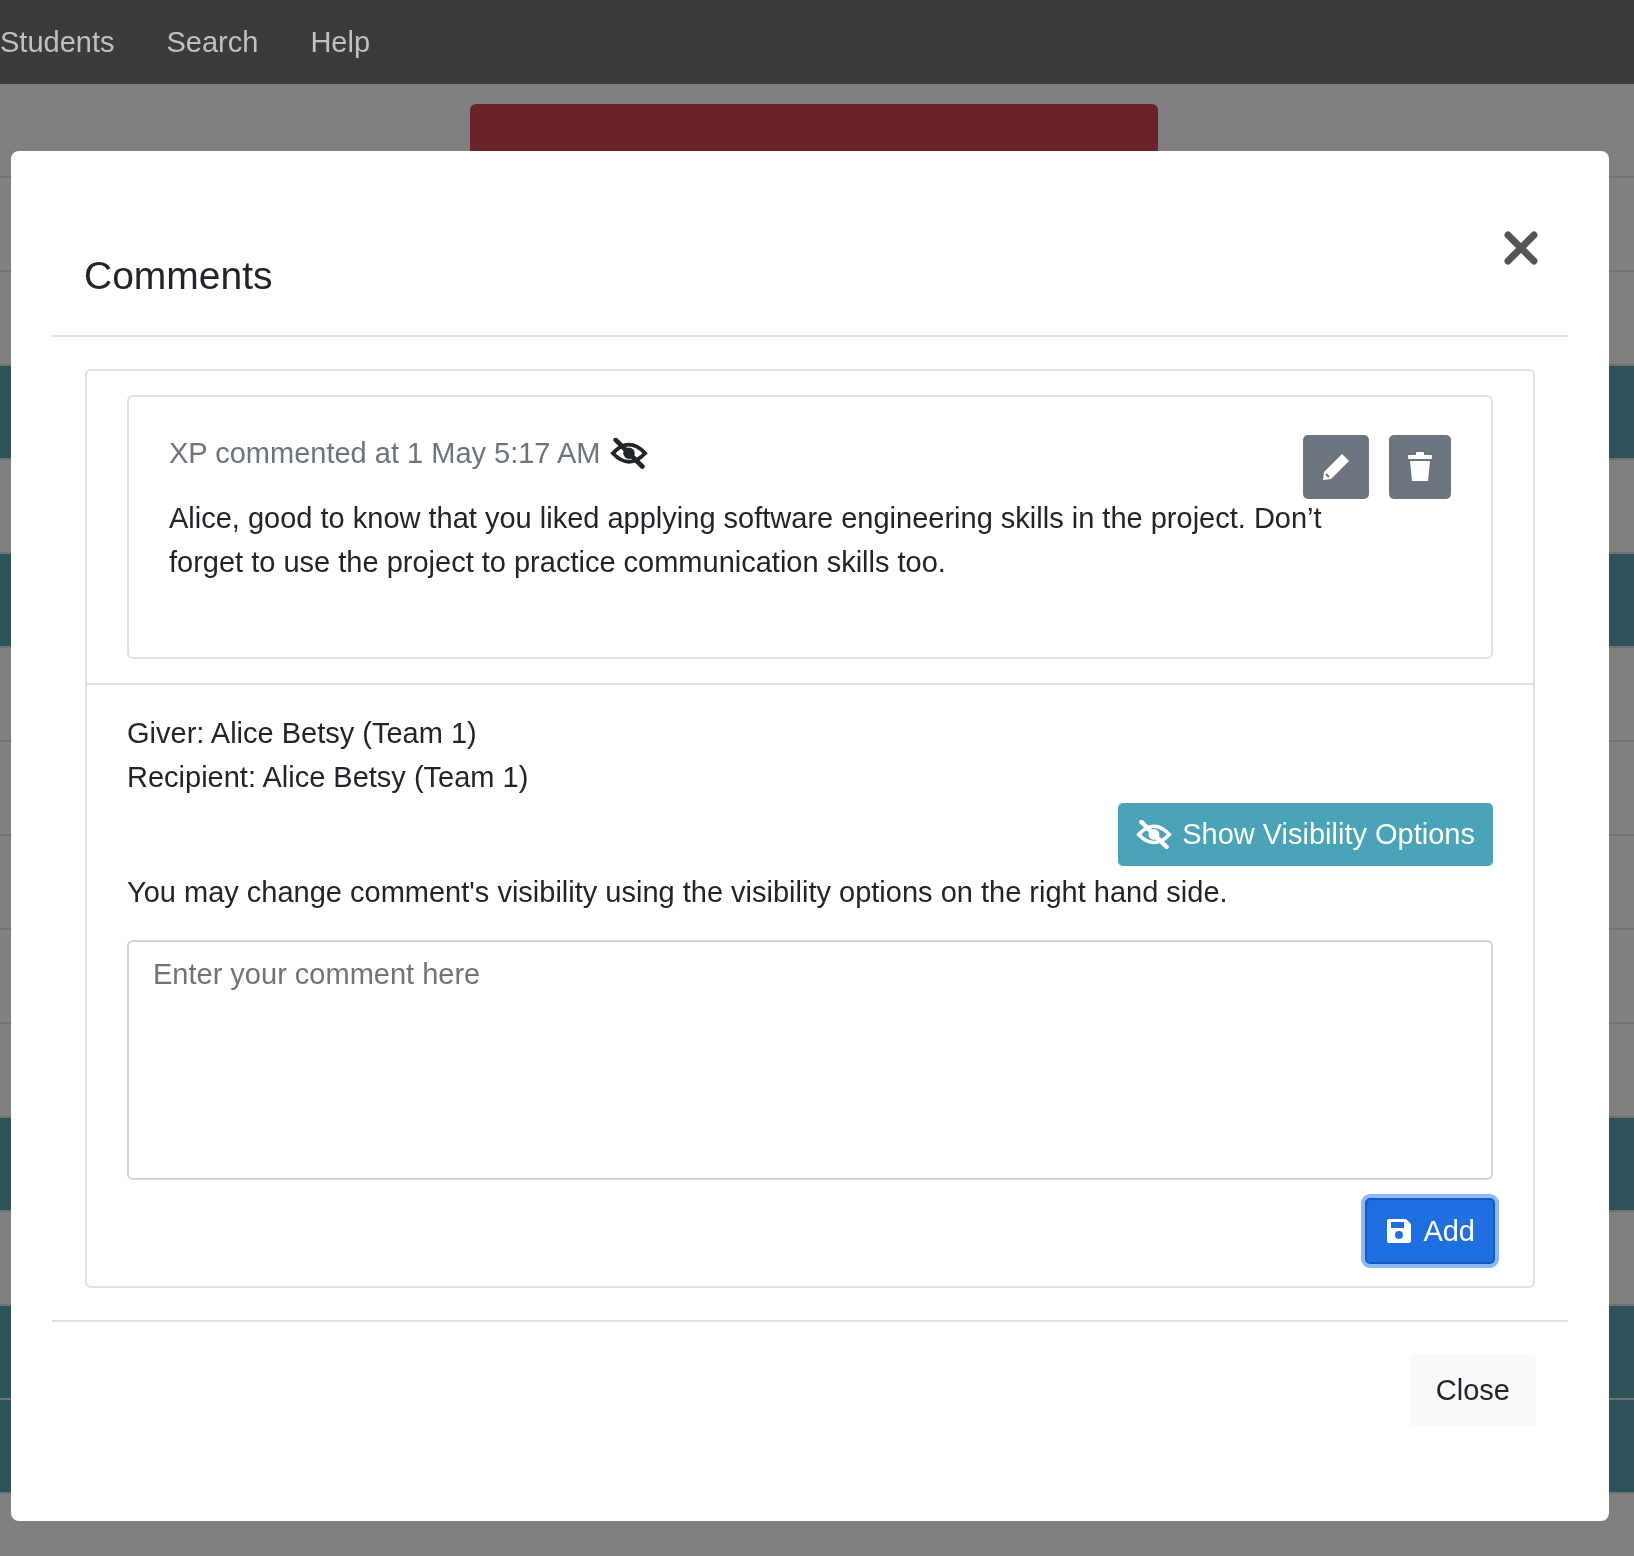 Image resolution: width=1634 pixels, height=1556 pixels. I want to click on giver-text: Giver: Alice Betsy (Team 1), so click(302, 733).